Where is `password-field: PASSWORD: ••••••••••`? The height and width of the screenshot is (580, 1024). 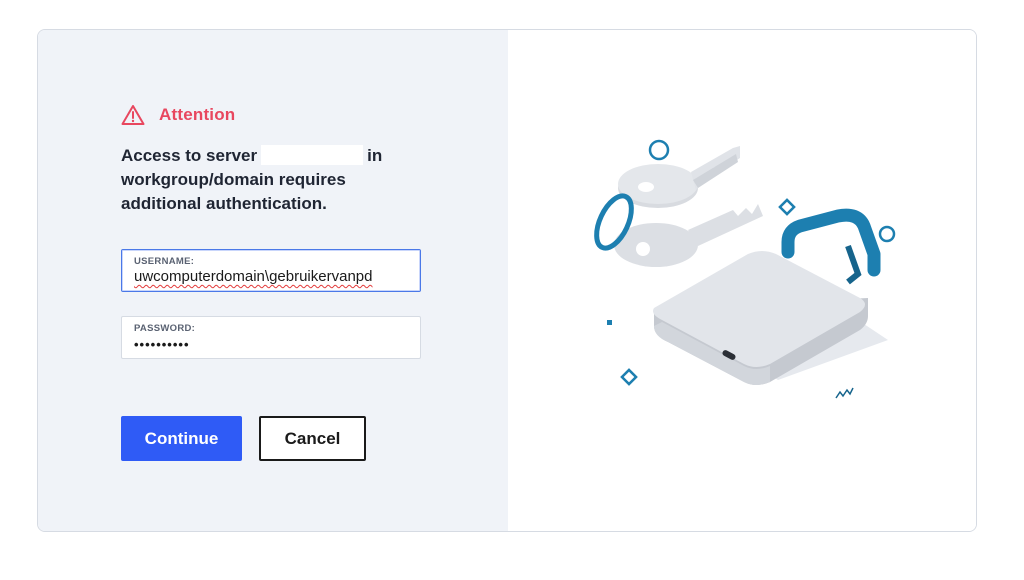
password-field: PASSWORD: •••••••••• is located at coordinates (271, 337).